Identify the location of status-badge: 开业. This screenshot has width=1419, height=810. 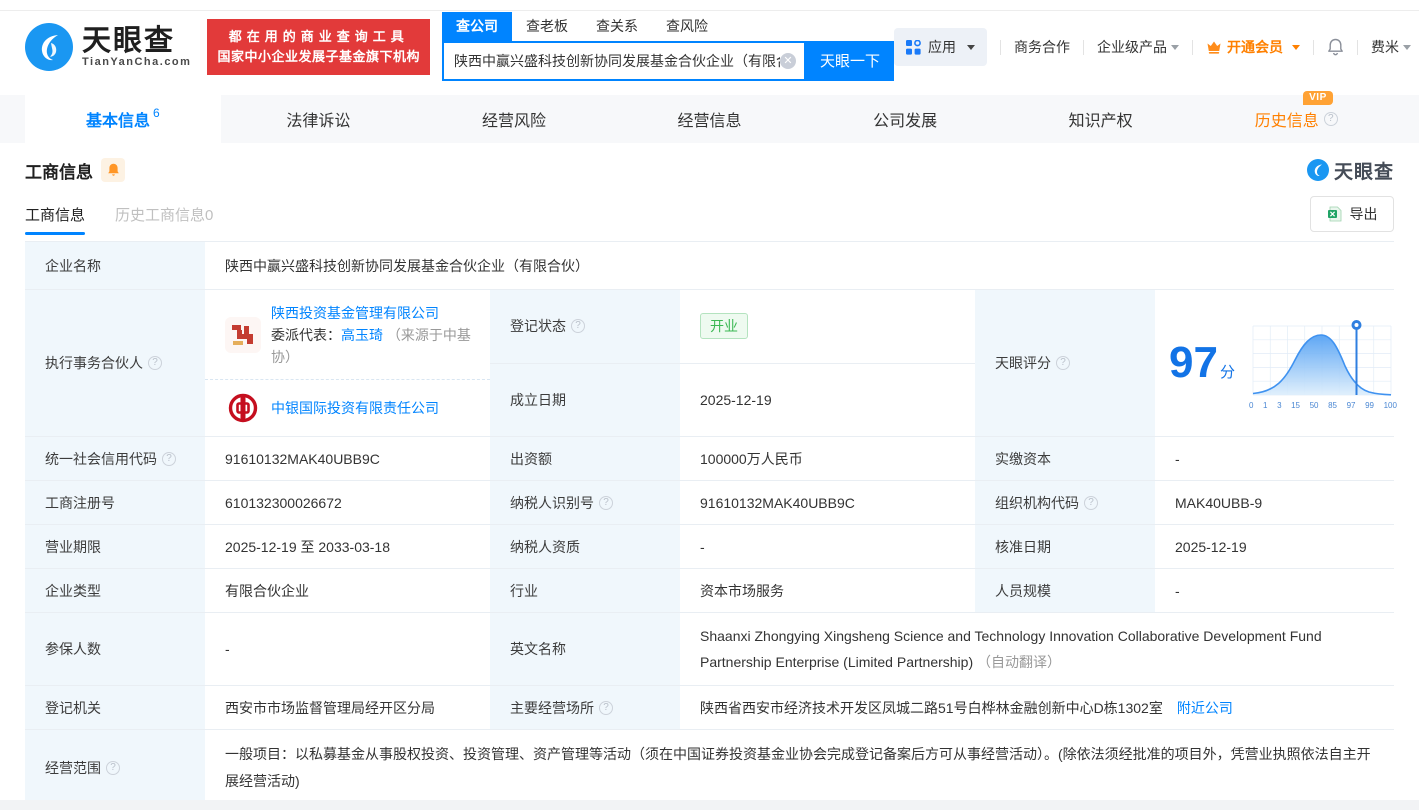
(724, 326).